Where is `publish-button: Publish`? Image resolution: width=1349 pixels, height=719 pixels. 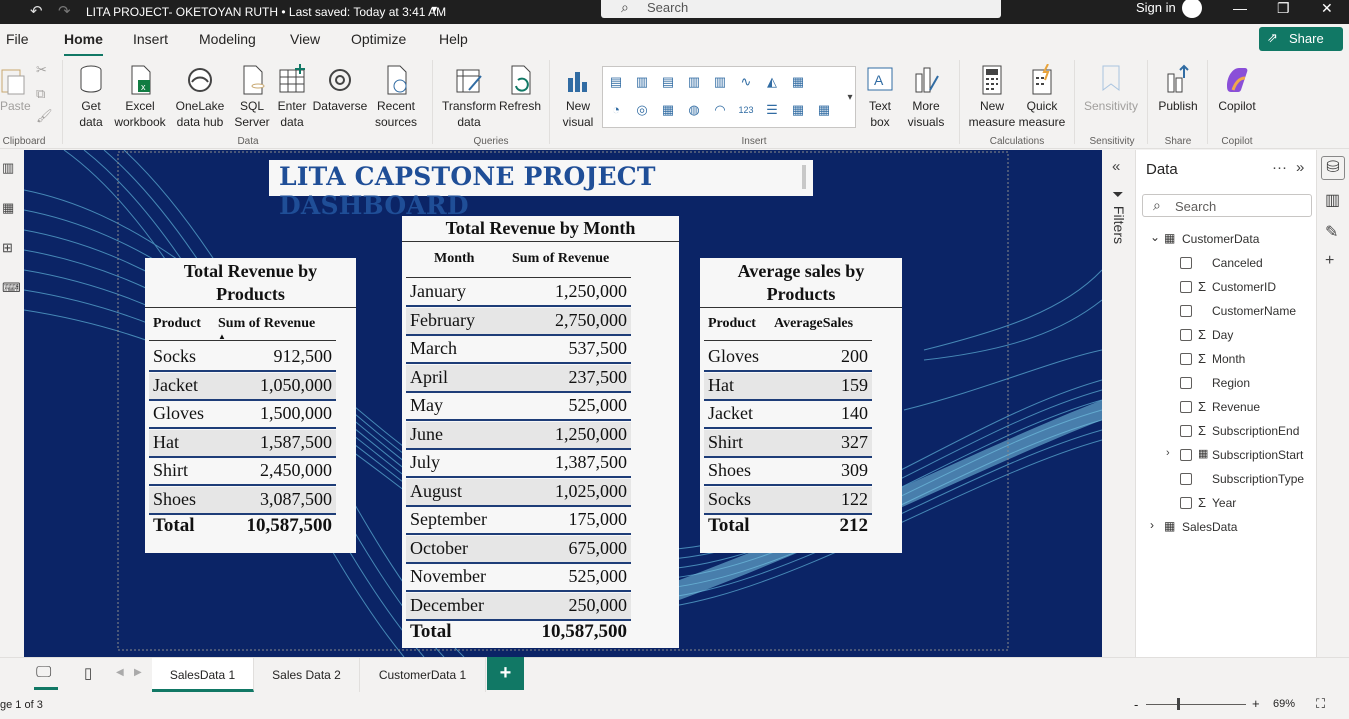
publish-button: Publish is located at coordinates (1178, 89).